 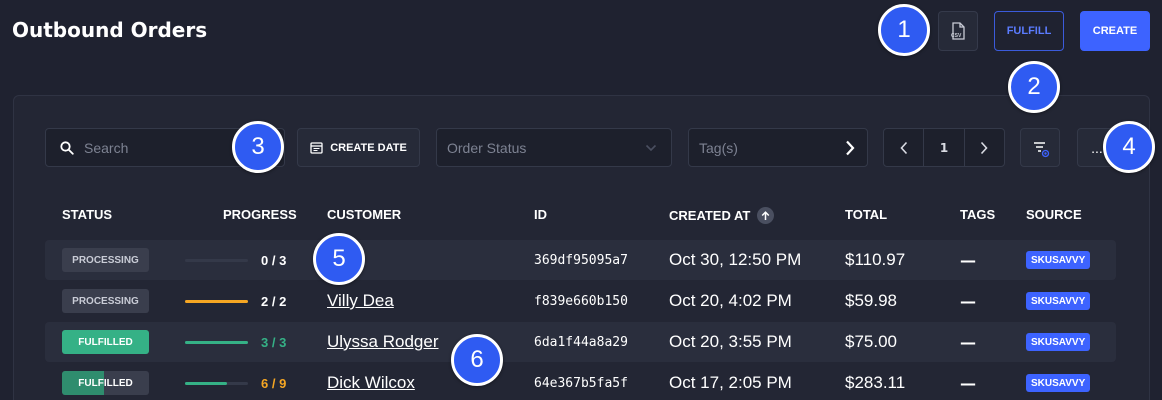 I want to click on progress-cell: 2 / 2, so click(x=235, y=301).